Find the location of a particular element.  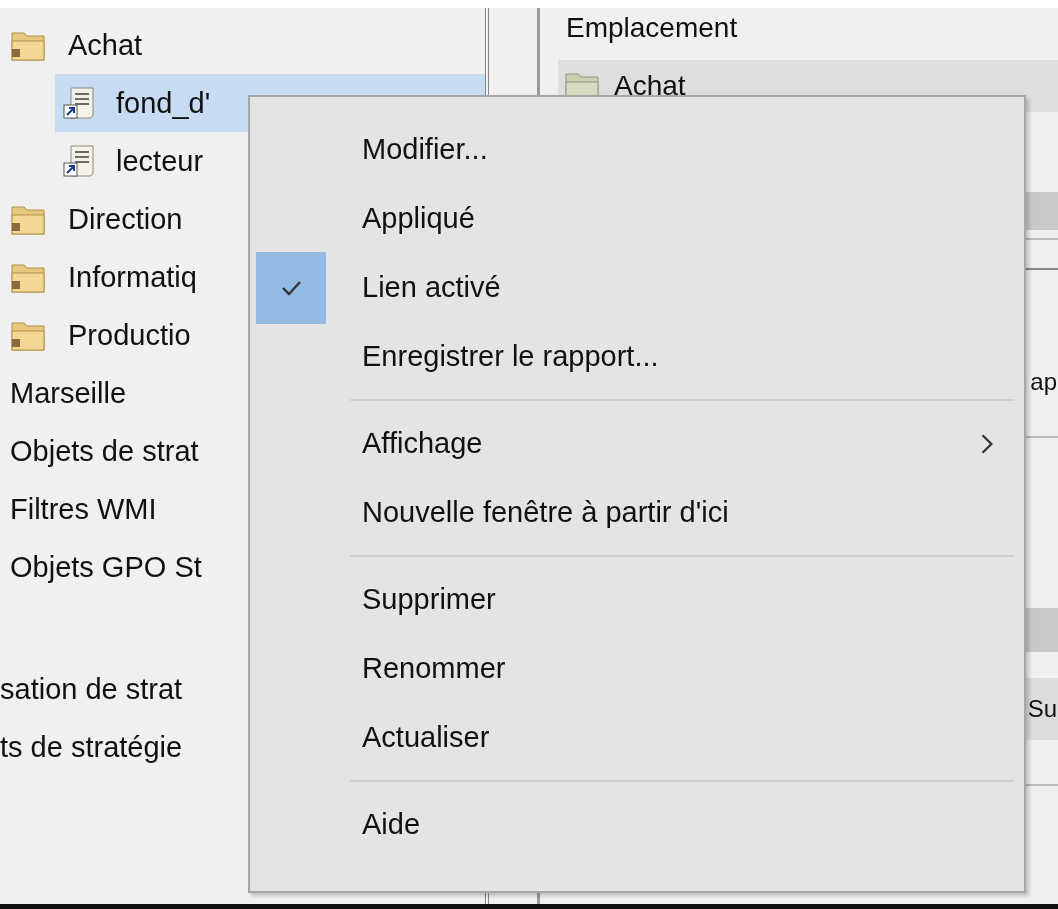

partial-text: ap is located at coordinates (1044, 382).